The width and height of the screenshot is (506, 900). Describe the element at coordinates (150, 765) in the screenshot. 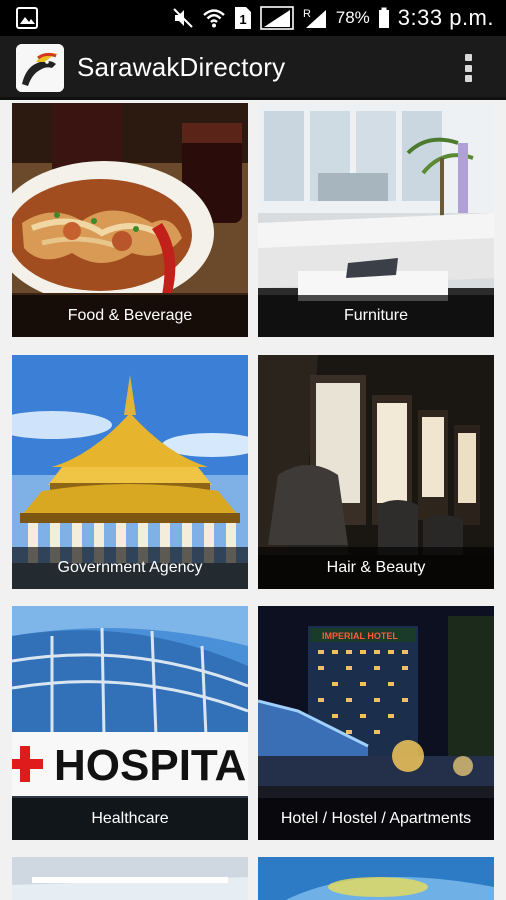

I see `hospital-sign-text: HOSPITA` at that location.